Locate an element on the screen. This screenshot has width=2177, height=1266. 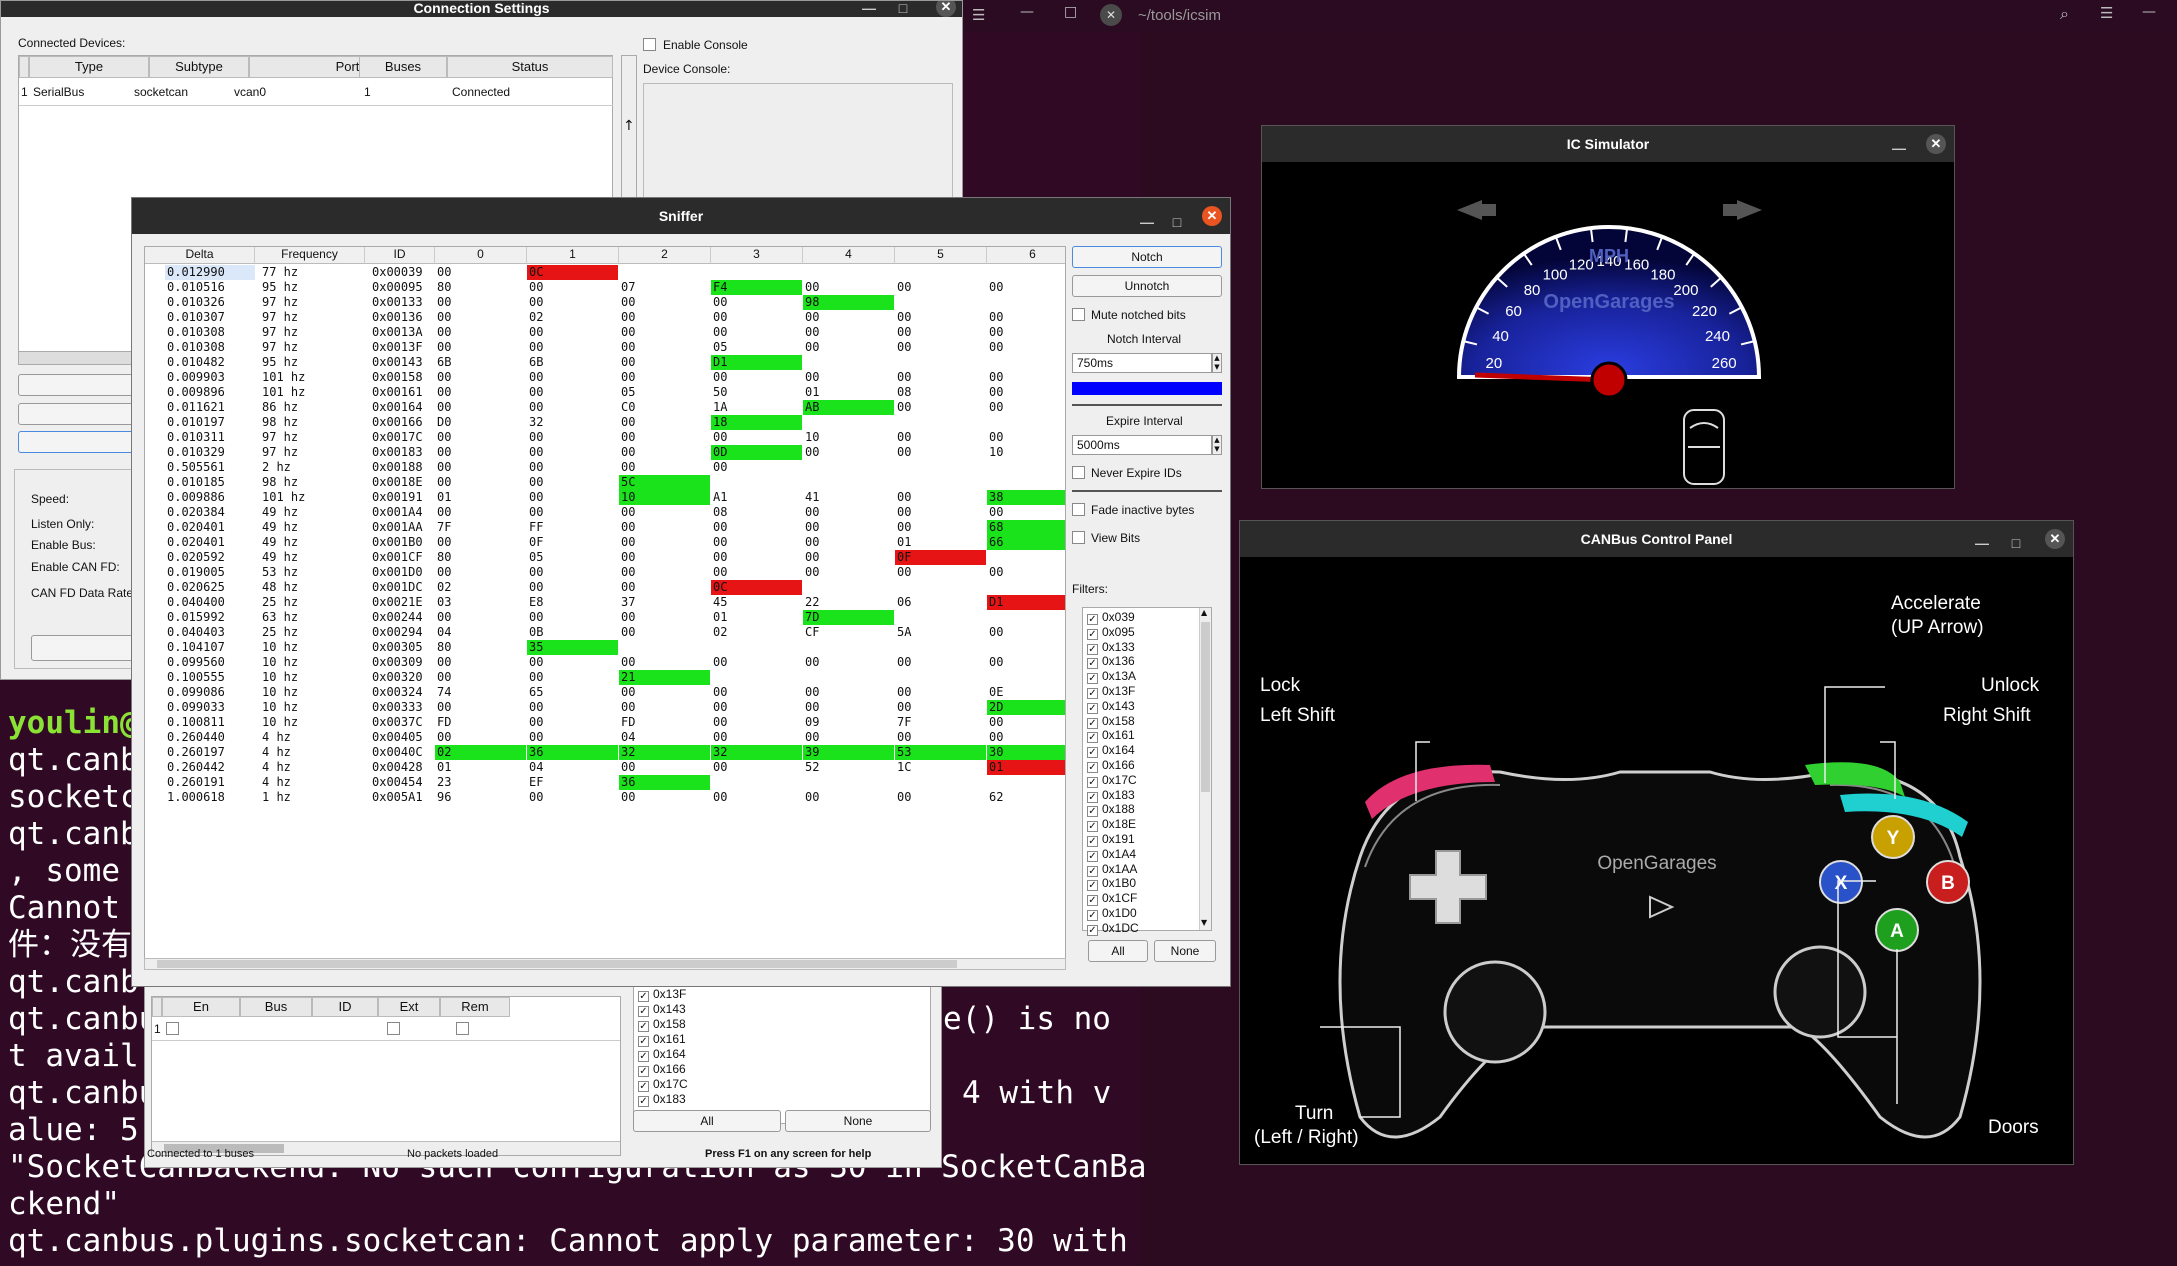
col-buses: Buses is located at coordinates (403, 67).